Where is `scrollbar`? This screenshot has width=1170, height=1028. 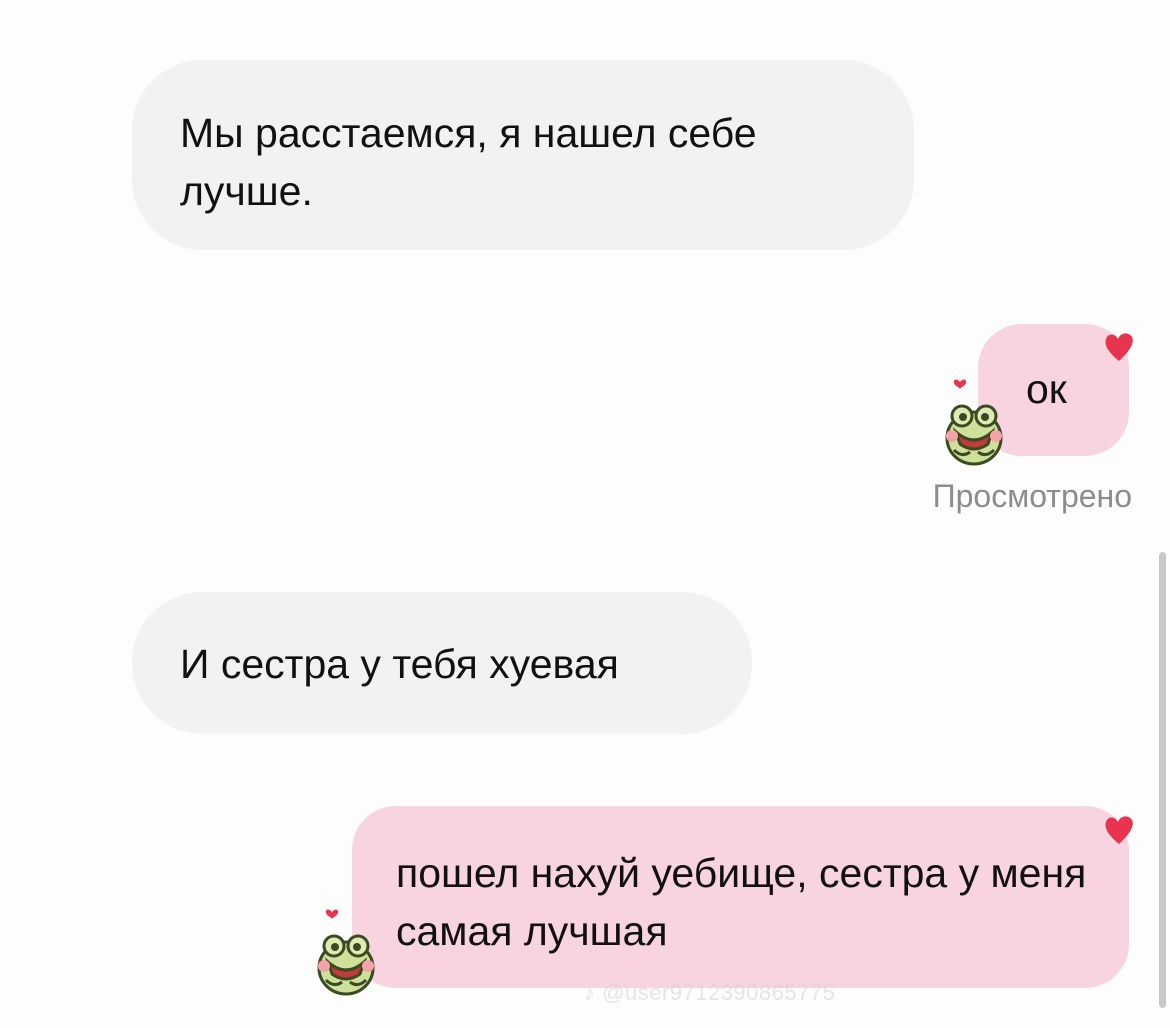 scrollbar is located at coordinates (1162, 780).